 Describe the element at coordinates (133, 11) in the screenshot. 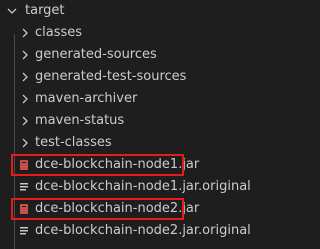

I see `tree-item-target: target` at that location.